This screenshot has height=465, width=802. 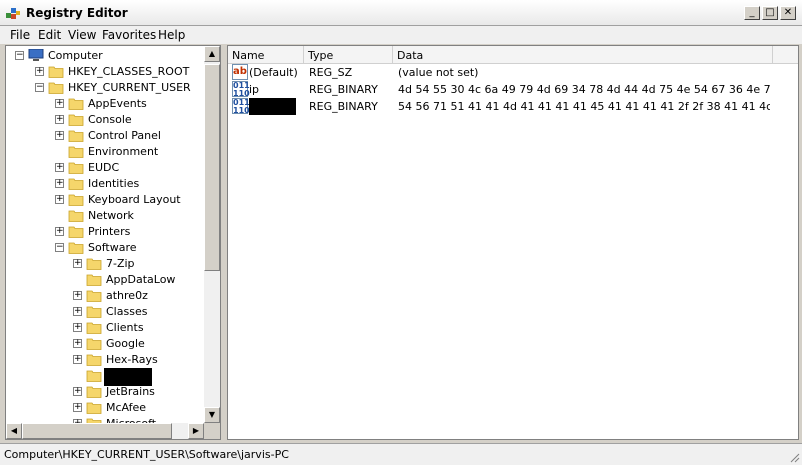 I want to click on registry-editor-icon, so click(x=13, y=13).